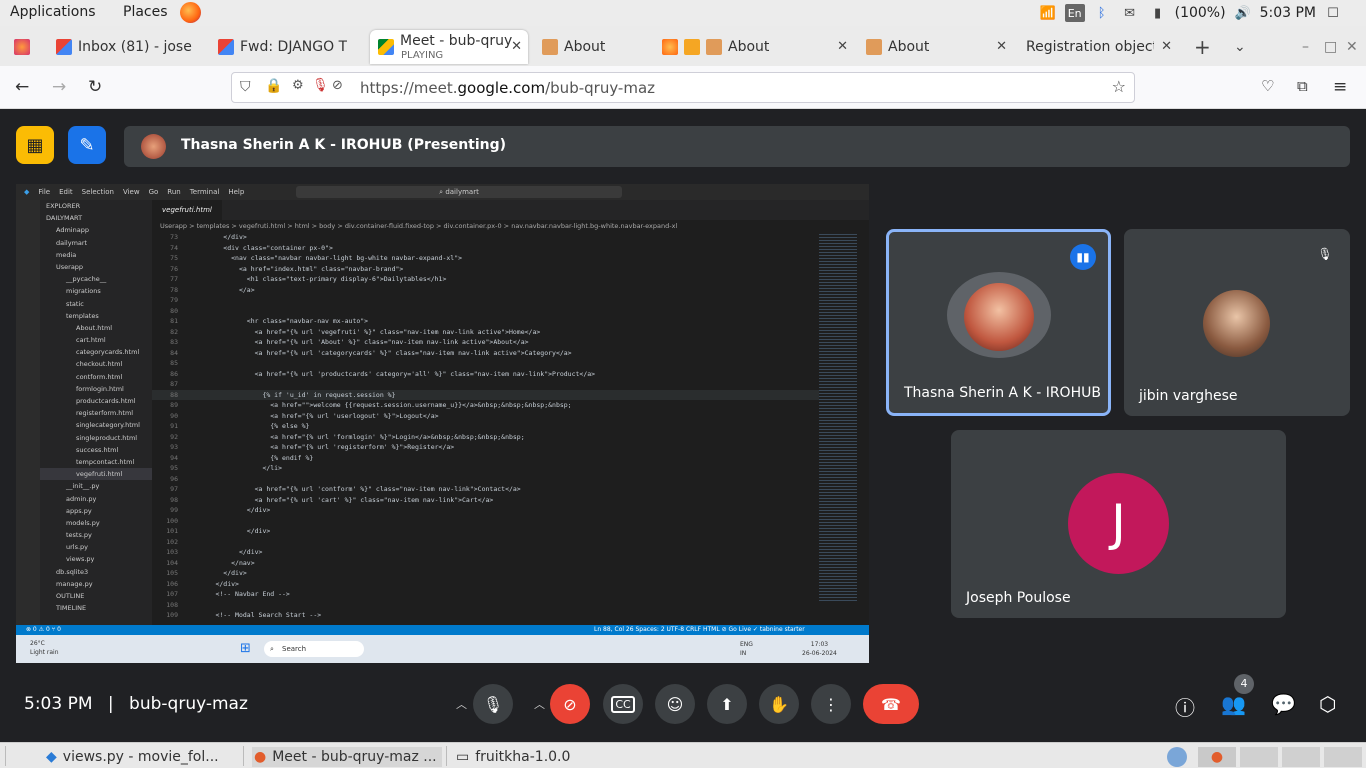  What do you see at coordinates (87, 145) in the screenshot?
I see `annotate-pen-icon: ✎` at bounding box center [87, 145].